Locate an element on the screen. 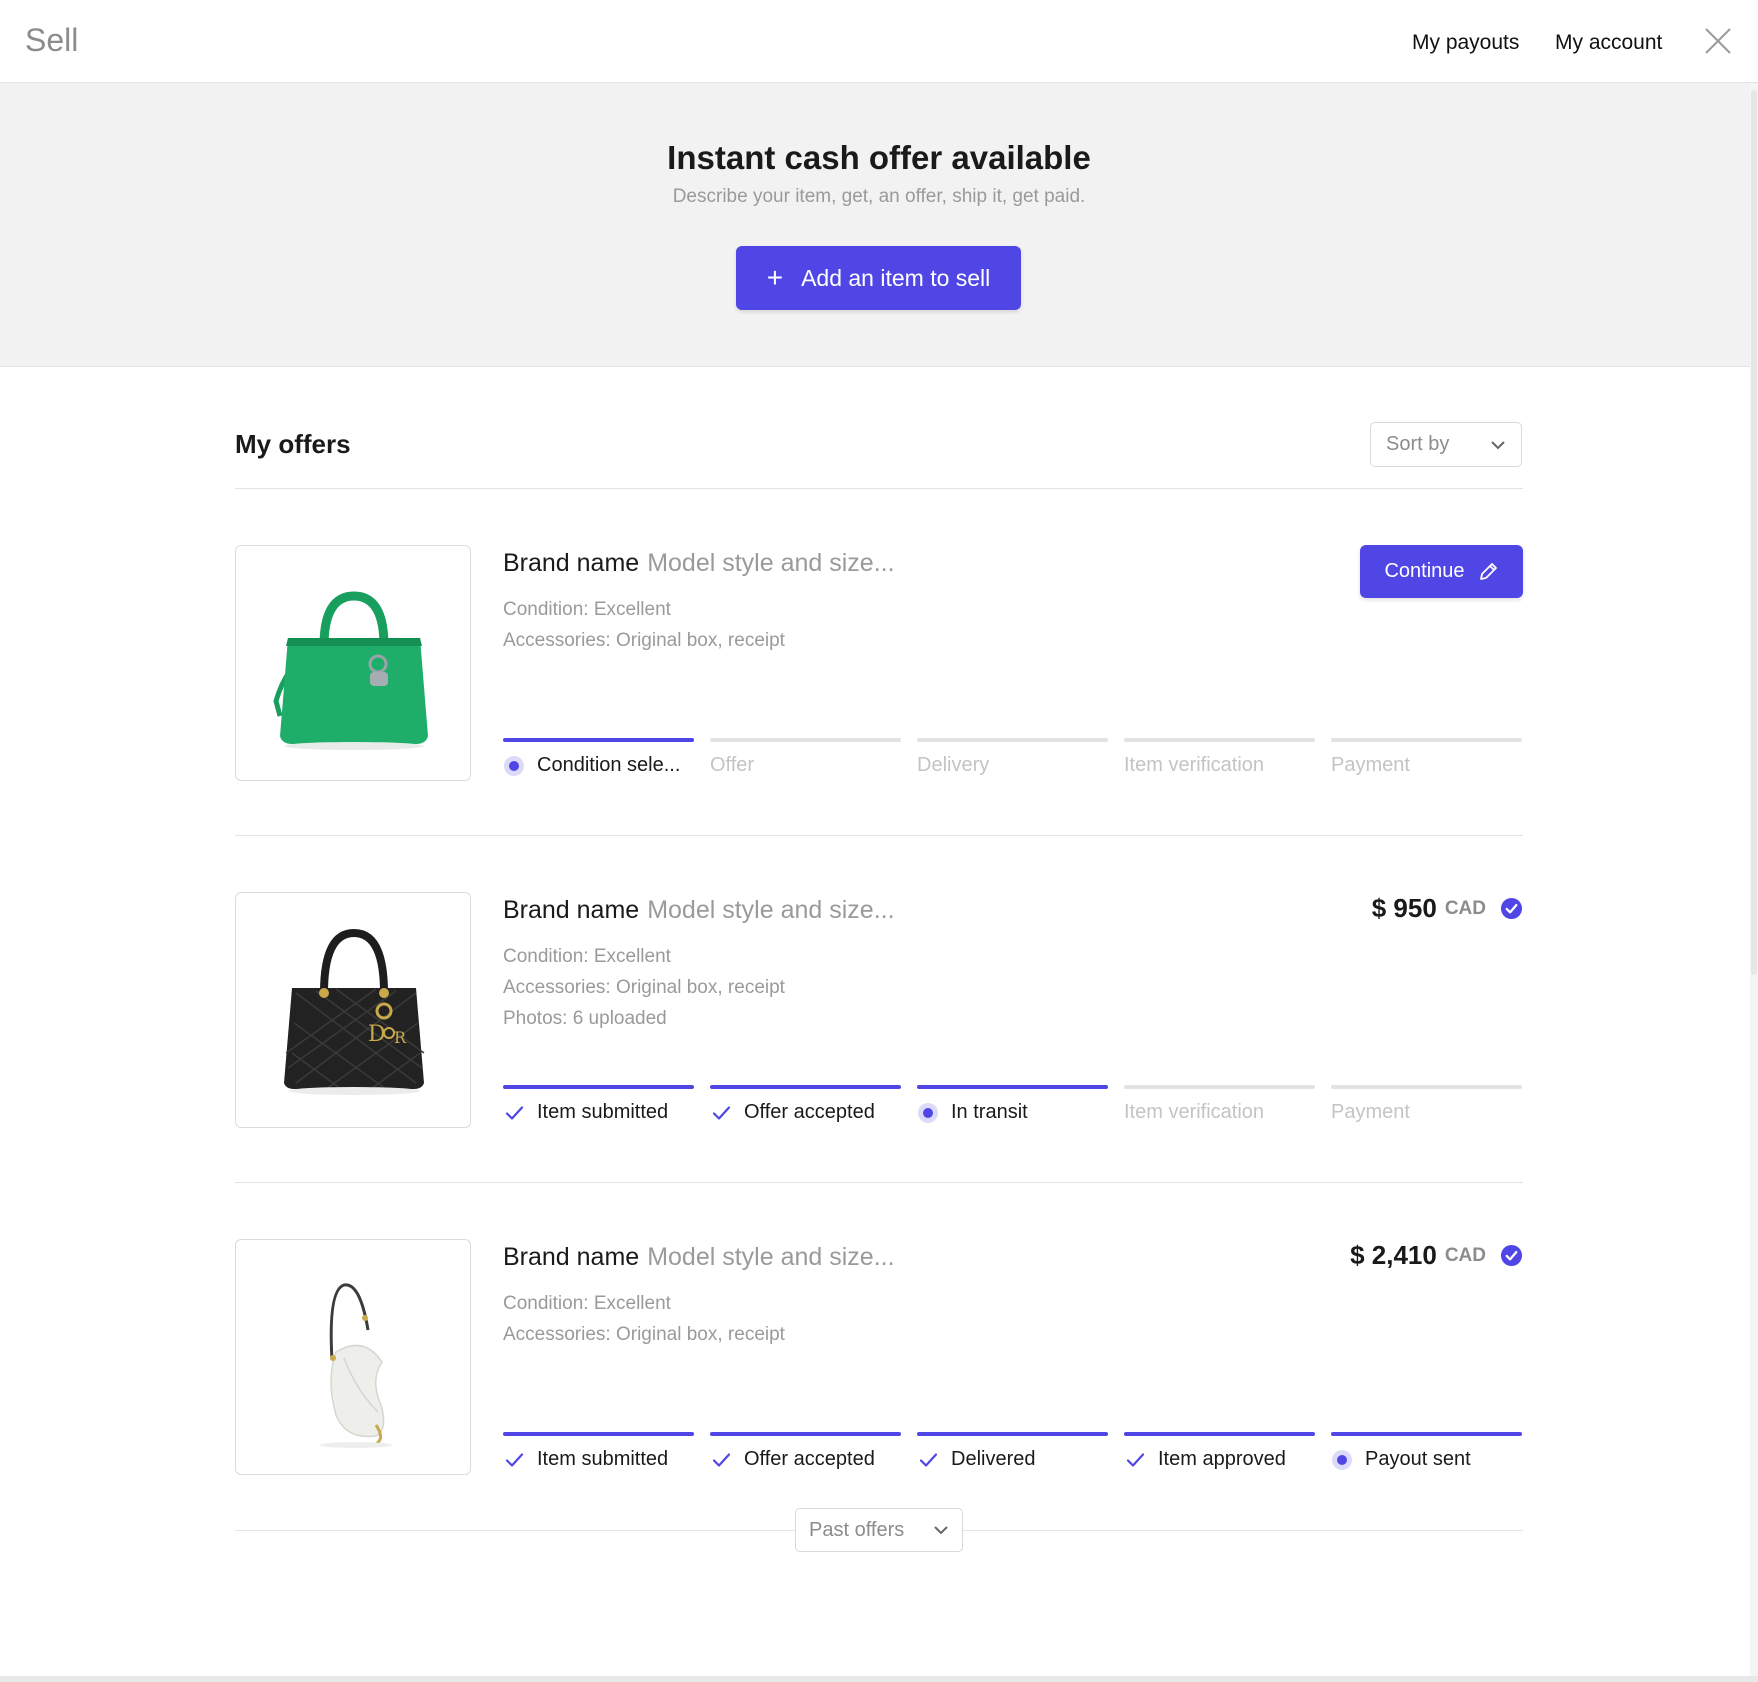 Image resolution: width=1758 pixels, height=1682 pixels. continue-button-label: Continue is located at coordinates (1424, 571).